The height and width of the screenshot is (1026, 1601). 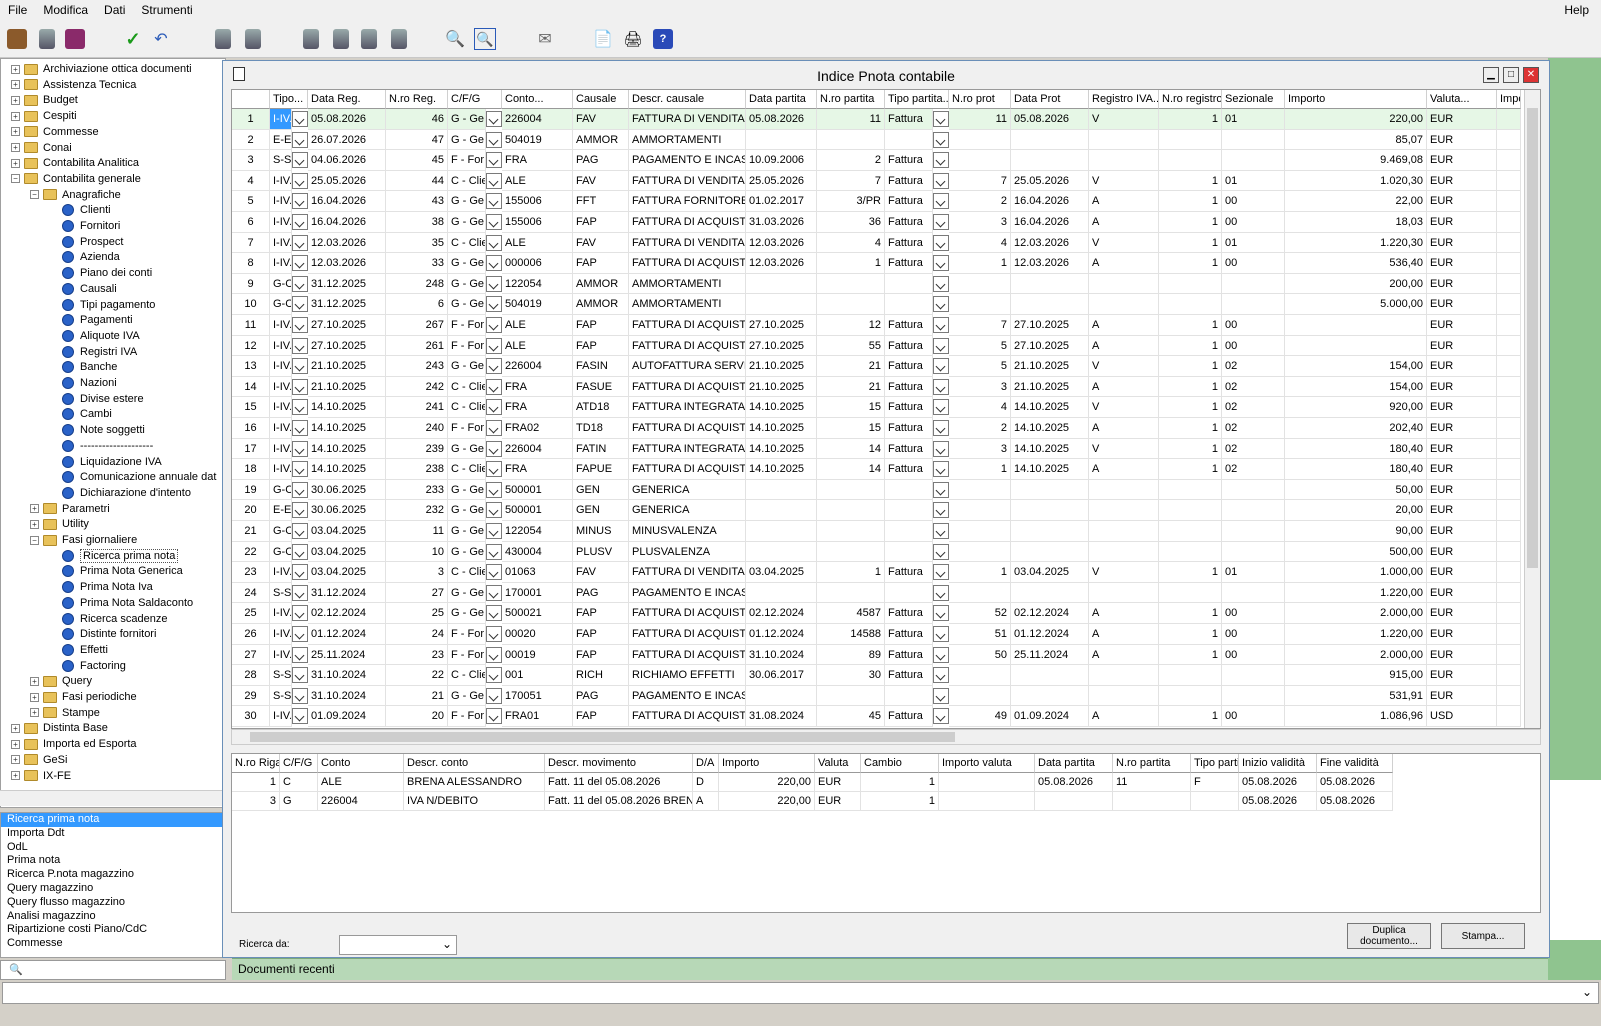 What do you see at coordinates (251, 449) in the screenshot?
I see `row-number: 17` at bounding box center [251, 449].